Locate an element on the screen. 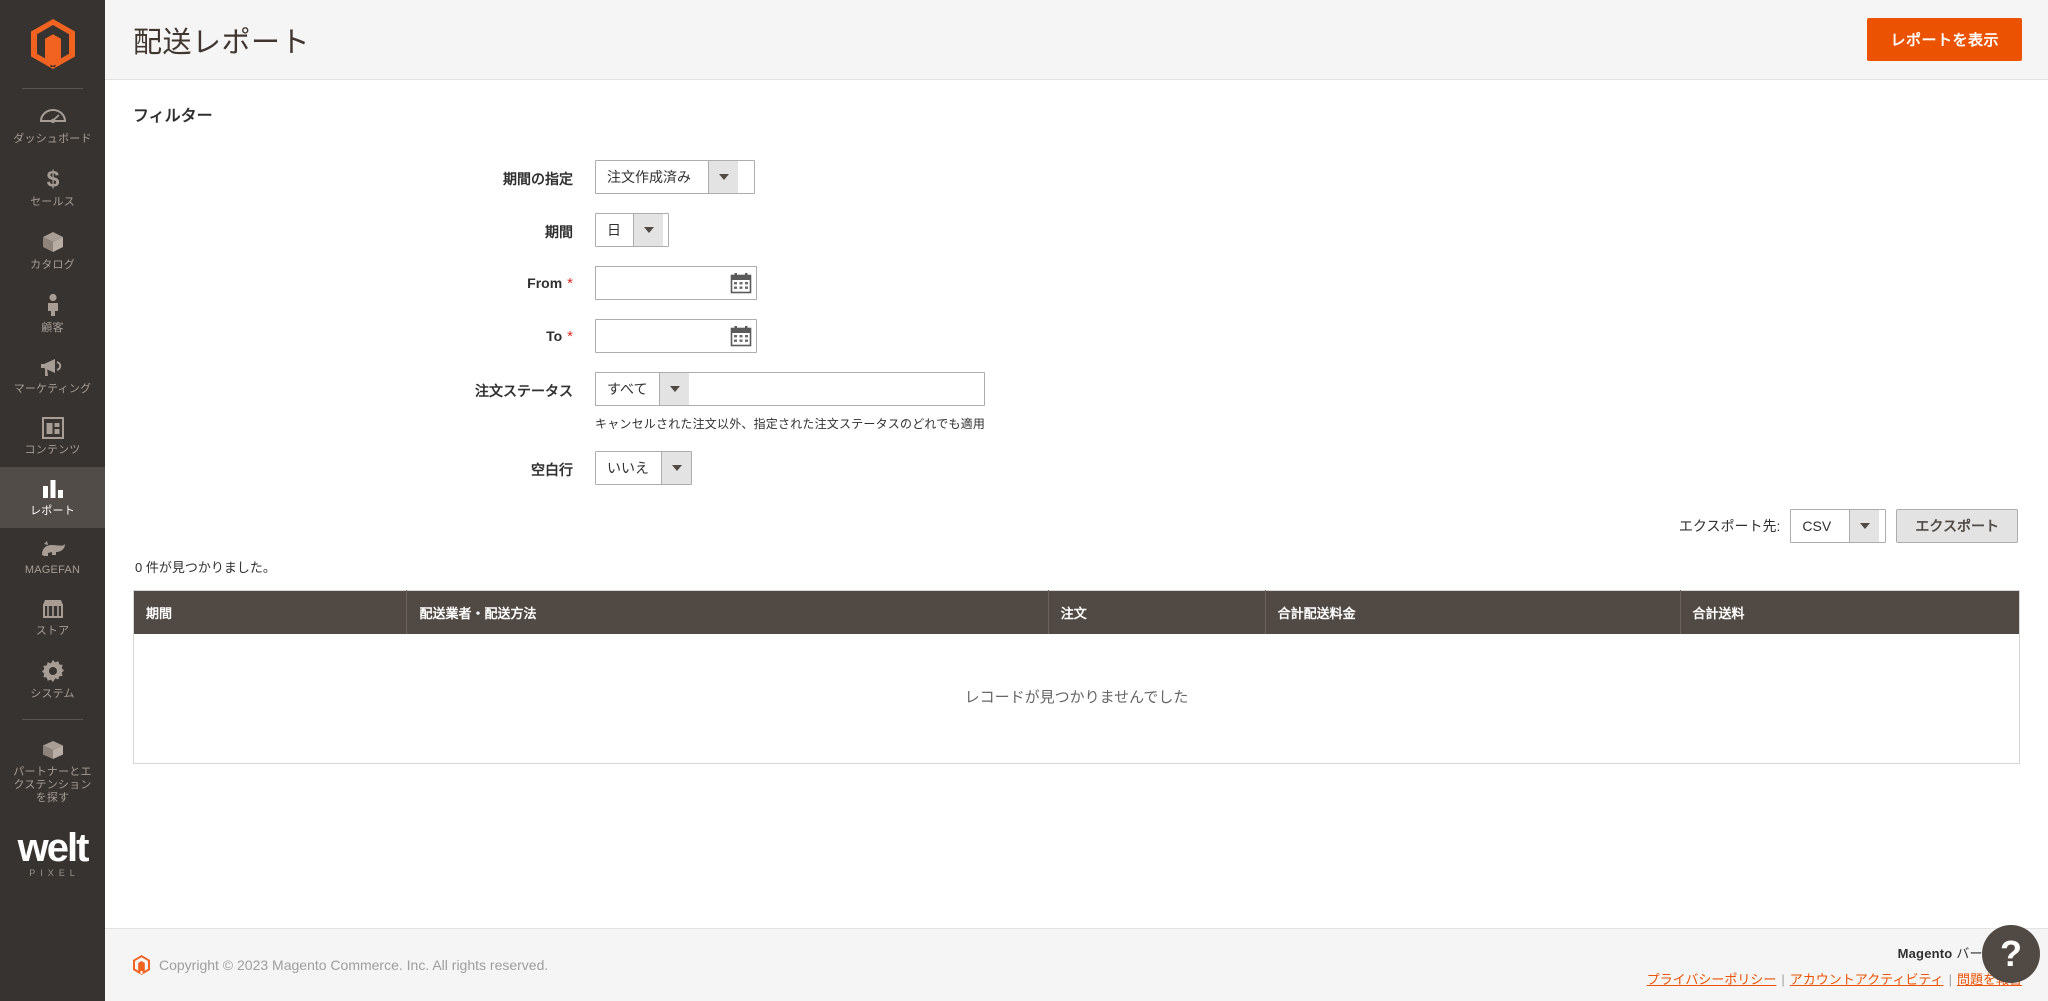 The image size is (2048, 1001). filters-heading: フィルター is located at coordinates (173, 116).